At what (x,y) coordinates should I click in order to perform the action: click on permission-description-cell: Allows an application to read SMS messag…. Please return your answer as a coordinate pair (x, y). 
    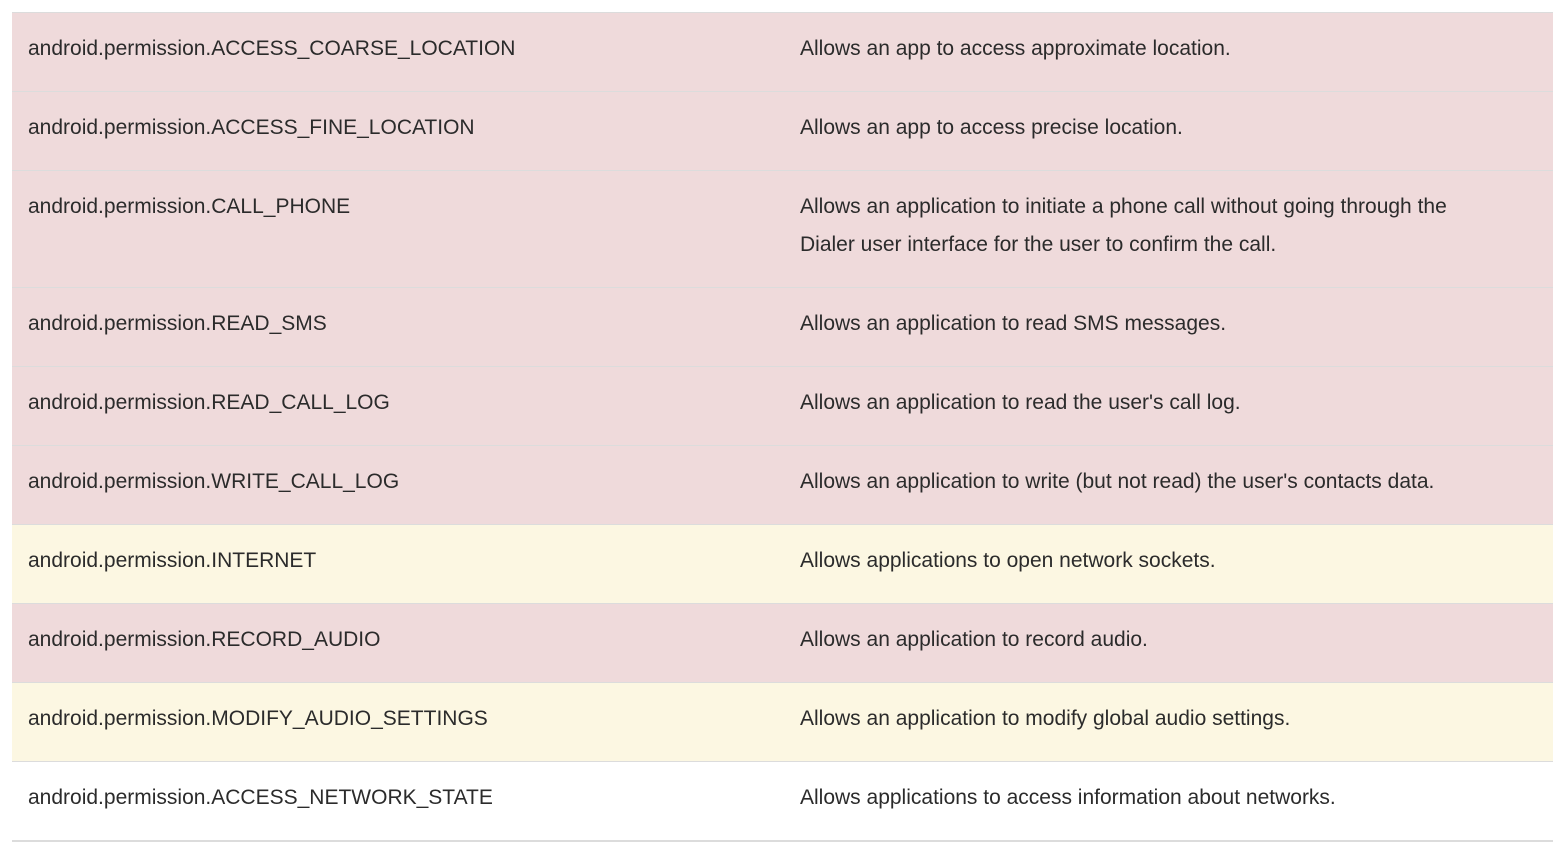
    Looking at the image, I should click on (1176, 327).